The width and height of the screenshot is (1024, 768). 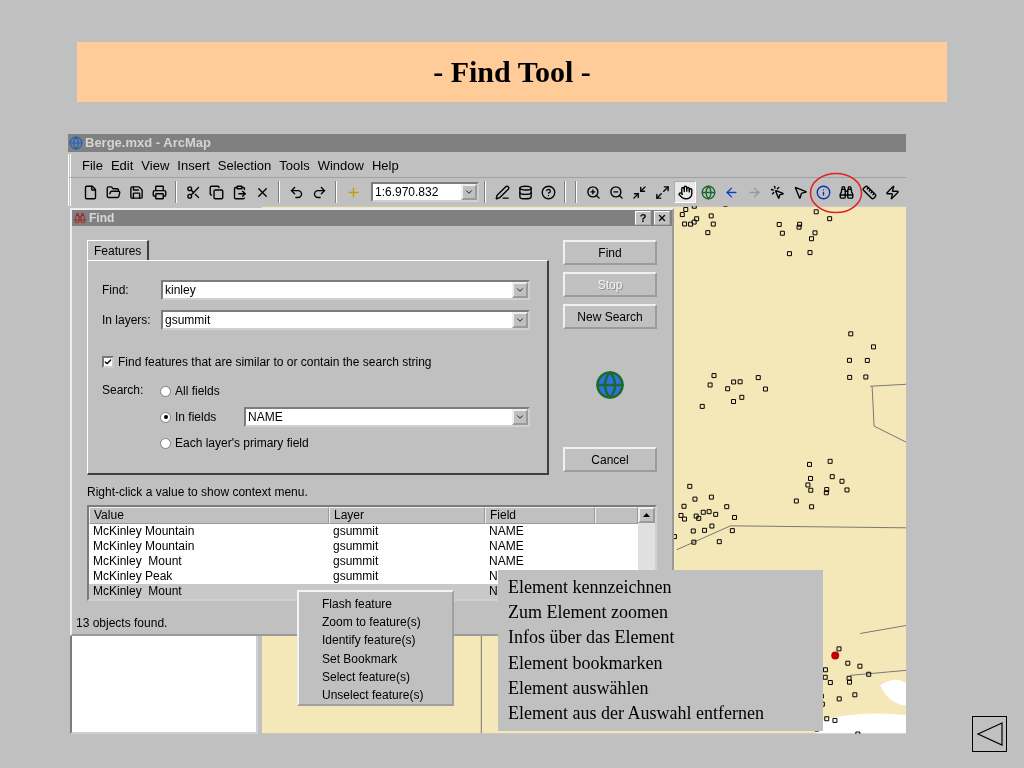 What do you see at coordinates (588, 613) in the screenshot?
I see `callout-line: Zum Element zoomen` at bounding box center [588, 613].